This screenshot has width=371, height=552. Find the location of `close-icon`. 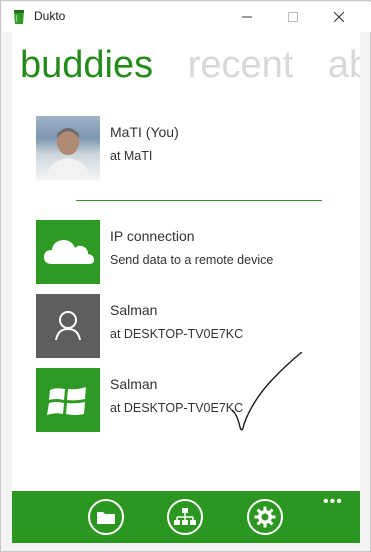

close-icon is located at coordinates (339, 17).